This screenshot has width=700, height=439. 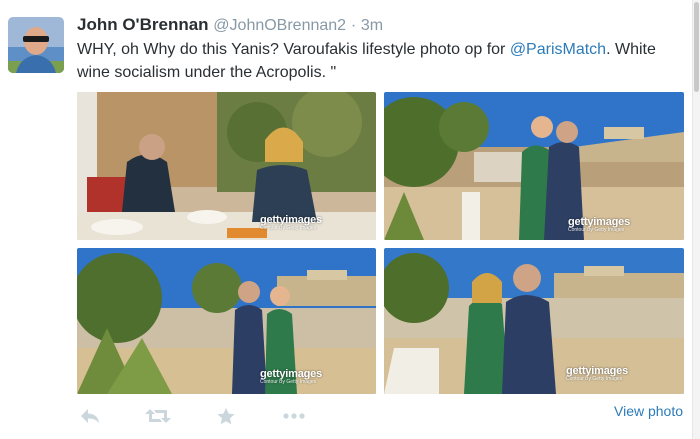 I want to click on retweet-icon, so click(x=158, y=416).